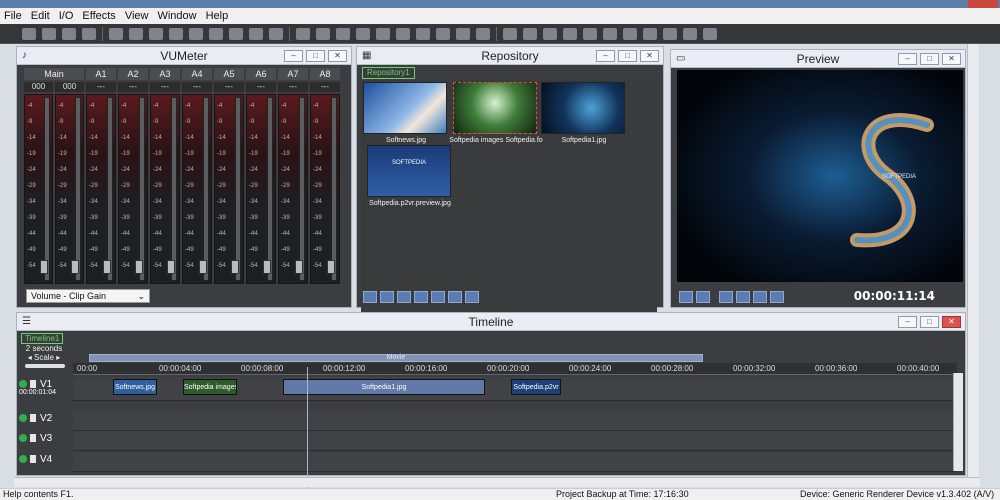 This screenshot has width=1000, height=500. I want to click on text-icon, so click(455, 297).